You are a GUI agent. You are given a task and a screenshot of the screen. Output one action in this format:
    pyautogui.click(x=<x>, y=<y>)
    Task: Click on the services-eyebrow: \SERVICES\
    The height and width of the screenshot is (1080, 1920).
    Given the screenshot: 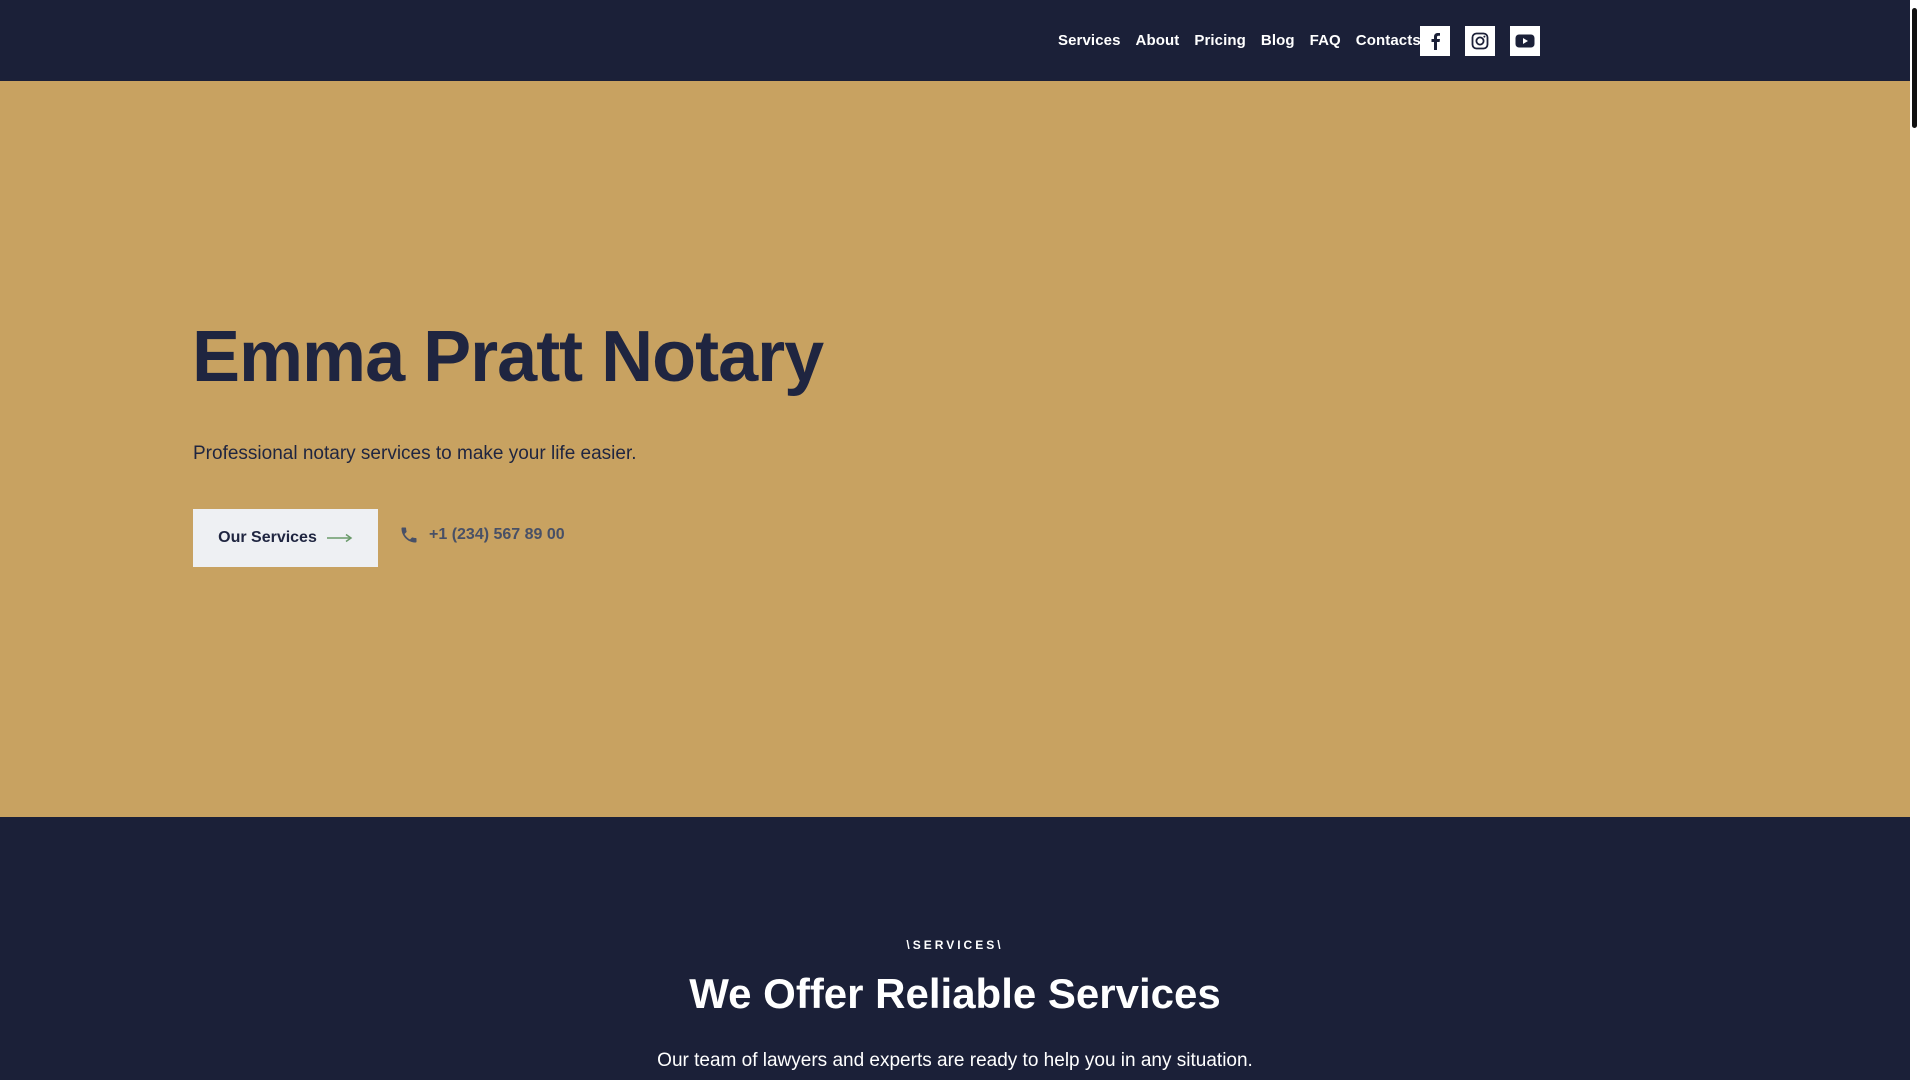 What is the action you would take?
    pyautogui.click(x=955, y=945)
    